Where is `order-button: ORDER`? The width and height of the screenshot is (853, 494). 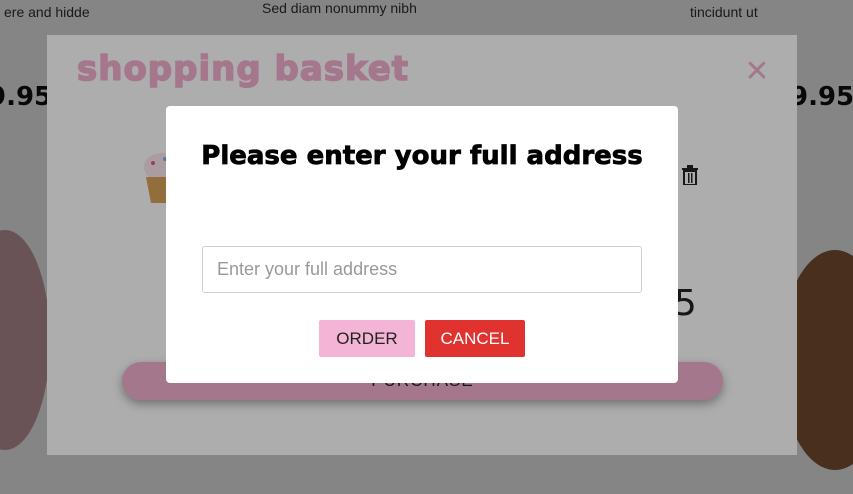 order-button: ORDER is located at coordinates (367, 338).